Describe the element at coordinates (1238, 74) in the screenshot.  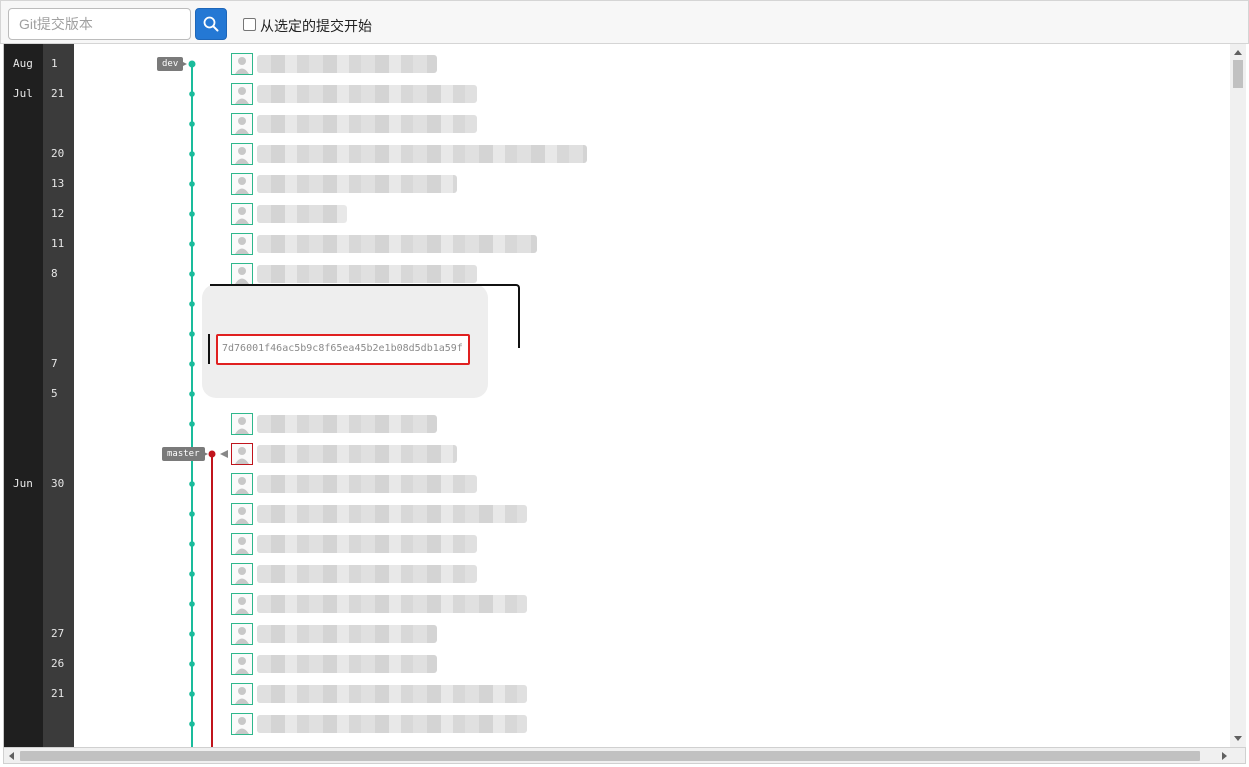
I see `vertical-scroll-thumb` at that location.